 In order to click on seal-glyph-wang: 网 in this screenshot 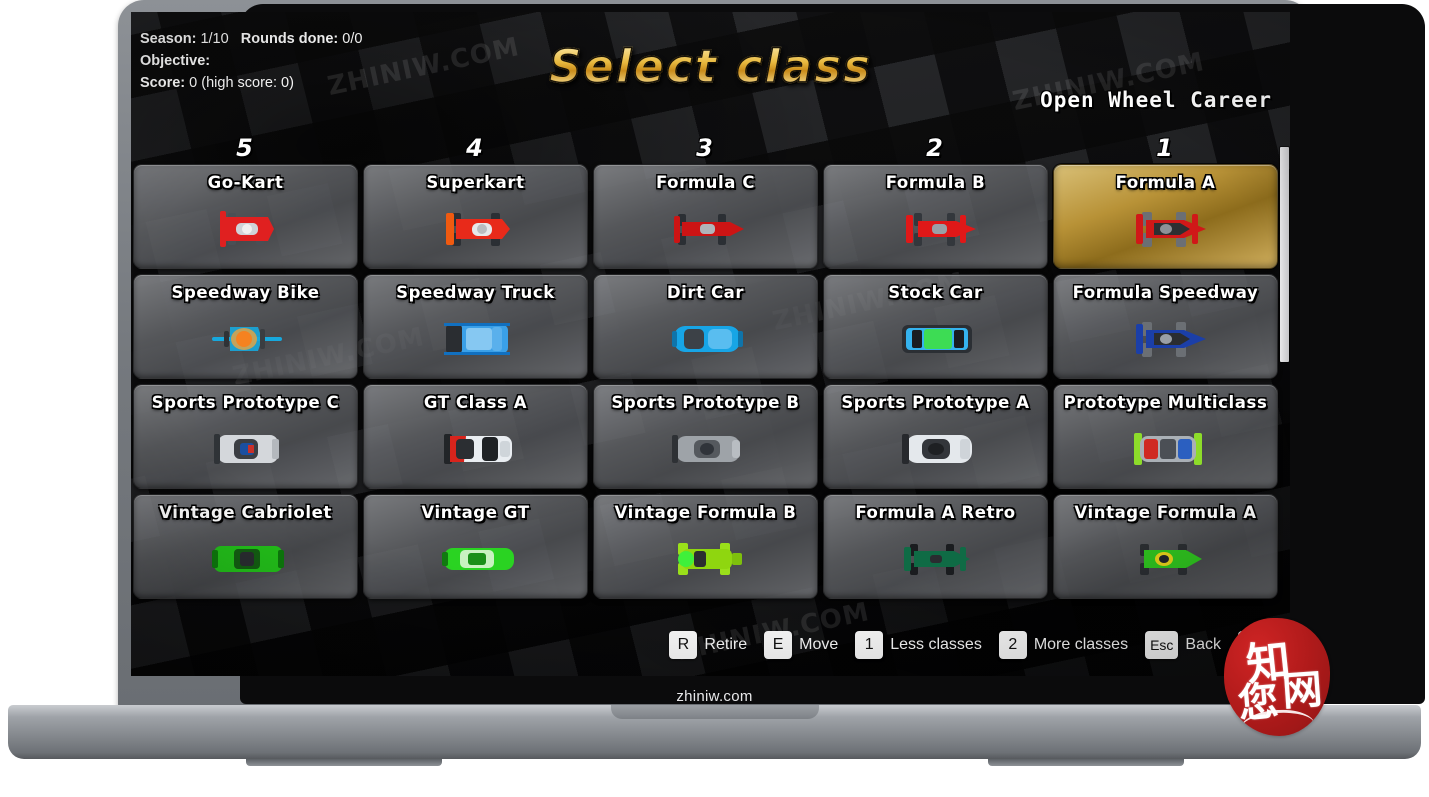, I will do `click(1302, 691)`.